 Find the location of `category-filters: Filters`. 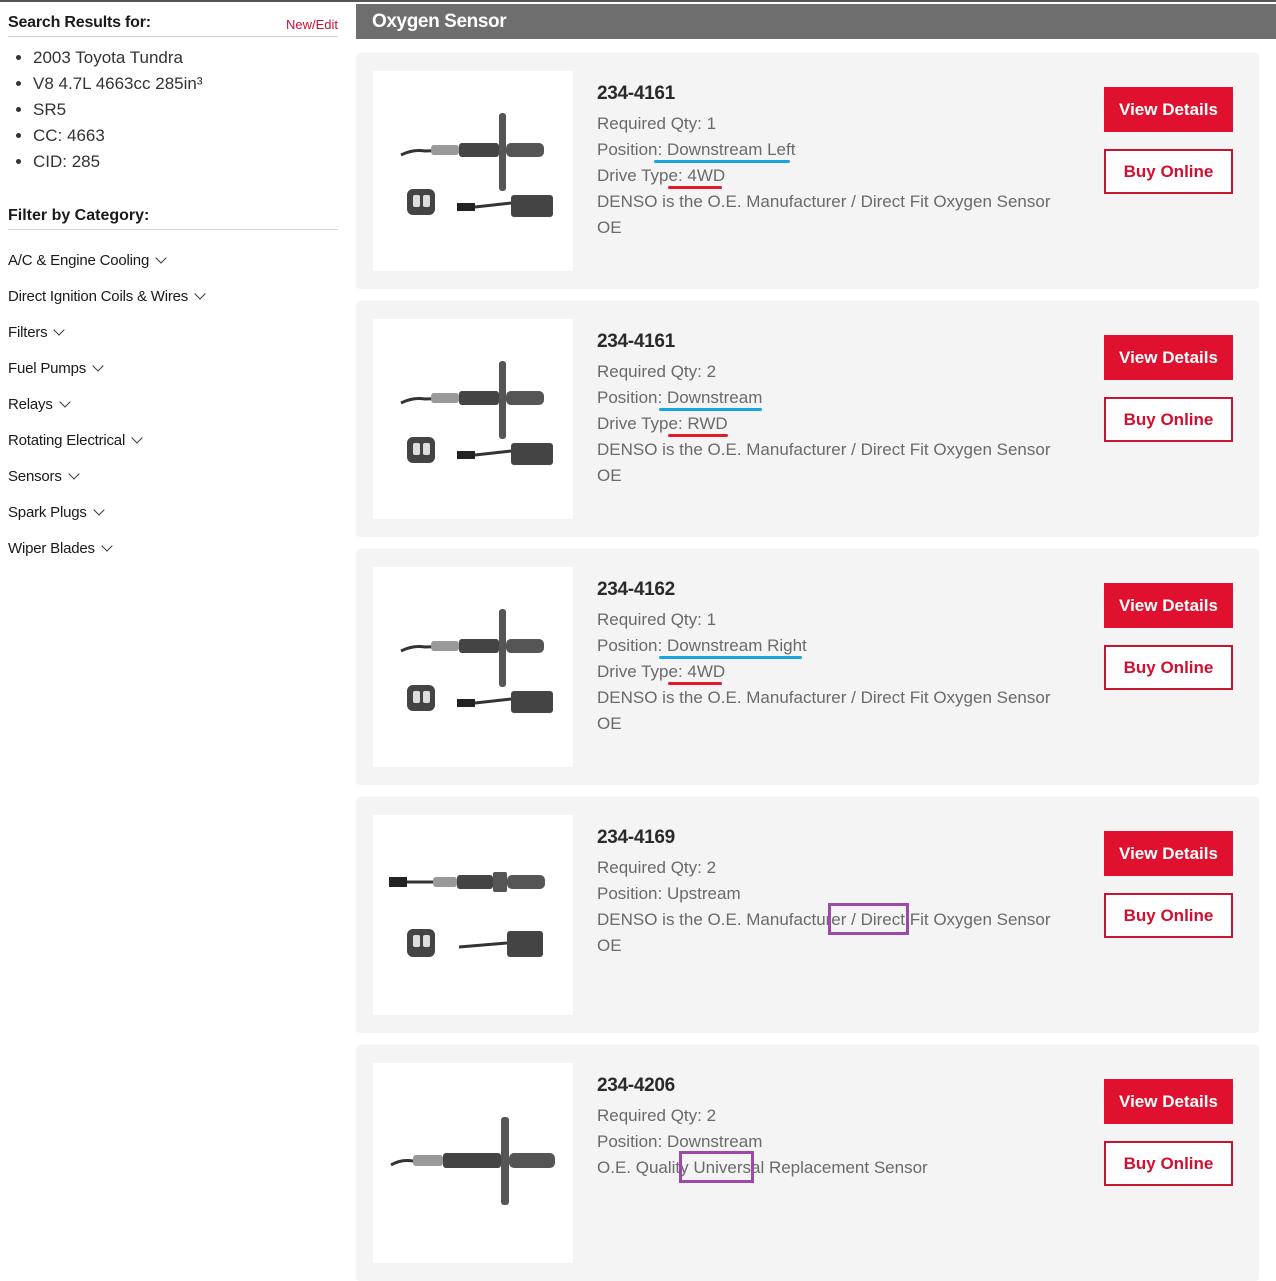

category-filters: Filters is located at coordinates (173, 332).